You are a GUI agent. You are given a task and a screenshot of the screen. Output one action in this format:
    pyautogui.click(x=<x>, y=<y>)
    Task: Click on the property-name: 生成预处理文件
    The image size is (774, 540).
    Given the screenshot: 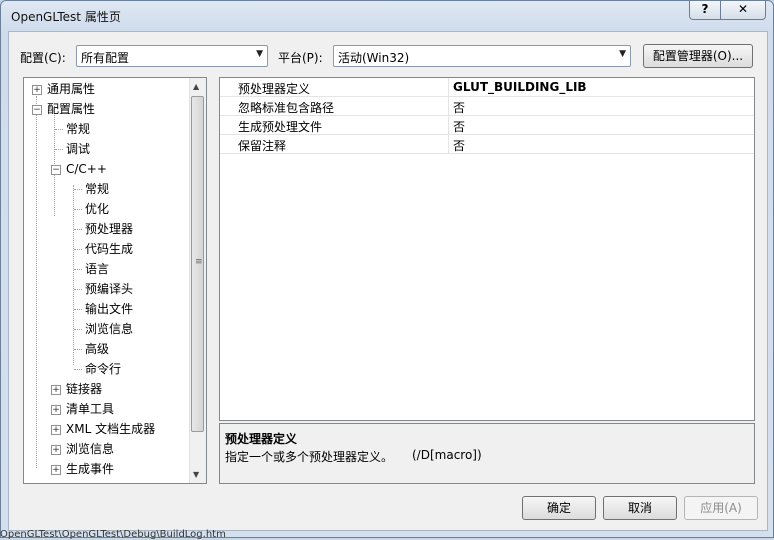 What is the action you would take?
    pyautogui.click(x=280, y=127)
    